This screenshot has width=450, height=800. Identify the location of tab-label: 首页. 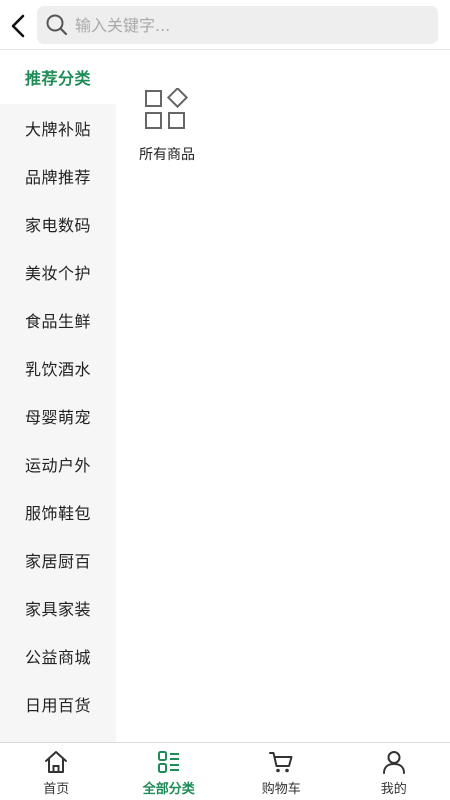
(56, 789).